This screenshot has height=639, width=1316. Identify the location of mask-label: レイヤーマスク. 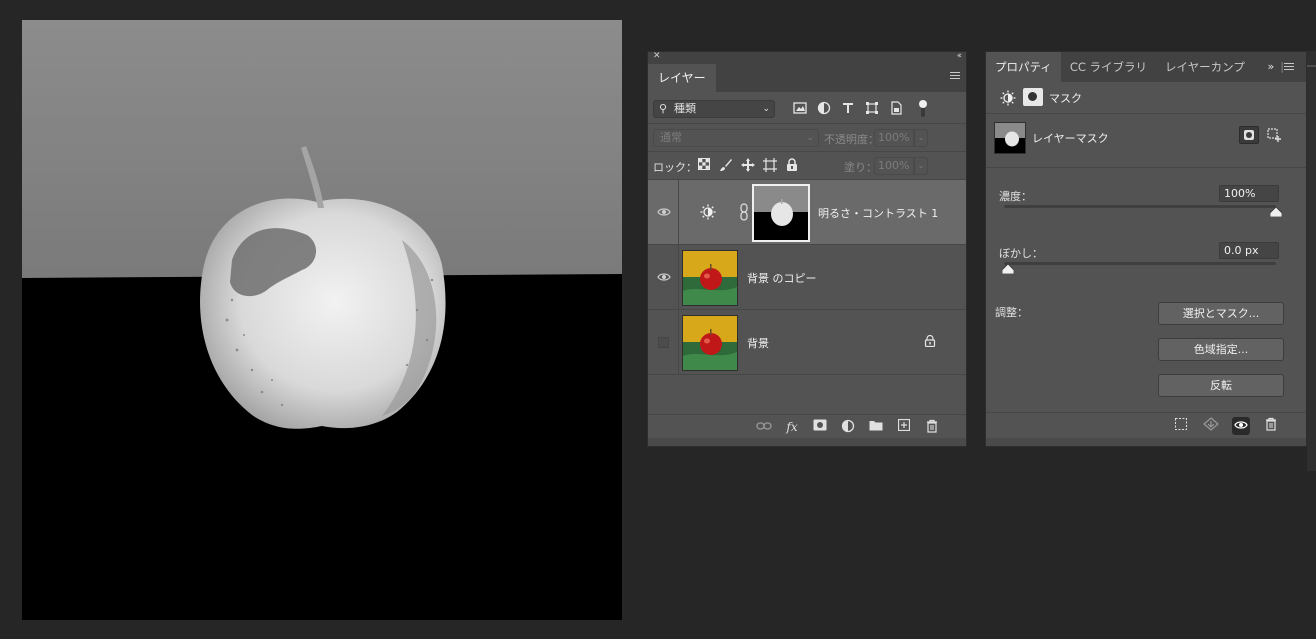
(1070, 138).